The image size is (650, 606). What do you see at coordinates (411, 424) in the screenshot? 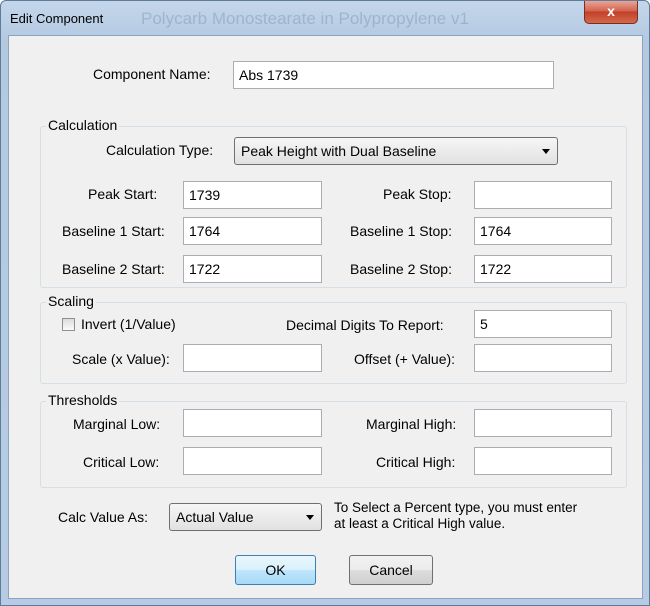
I see `marginal-high-label: Marginal High:` at bounding box center [411, 424].